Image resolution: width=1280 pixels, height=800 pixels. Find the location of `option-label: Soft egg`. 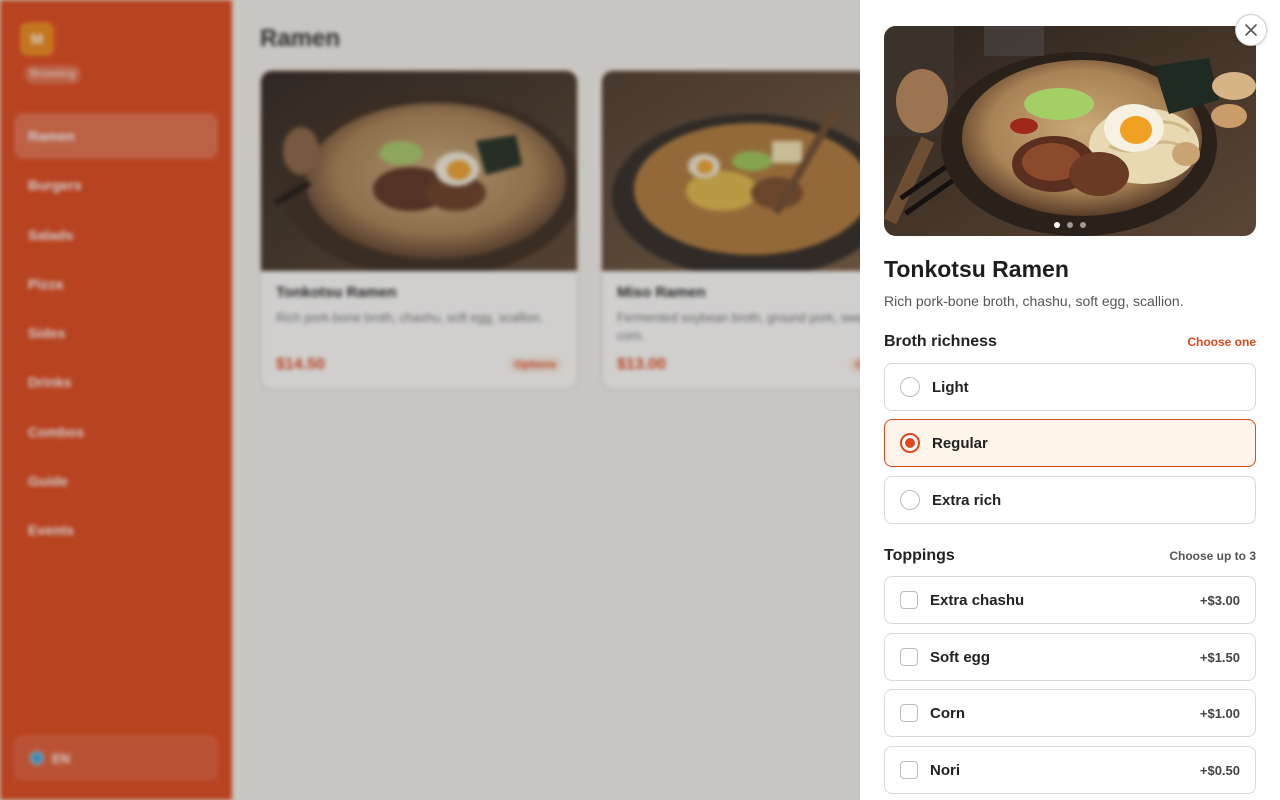

option-label: Soft egg is located at coordinates (960, 657).